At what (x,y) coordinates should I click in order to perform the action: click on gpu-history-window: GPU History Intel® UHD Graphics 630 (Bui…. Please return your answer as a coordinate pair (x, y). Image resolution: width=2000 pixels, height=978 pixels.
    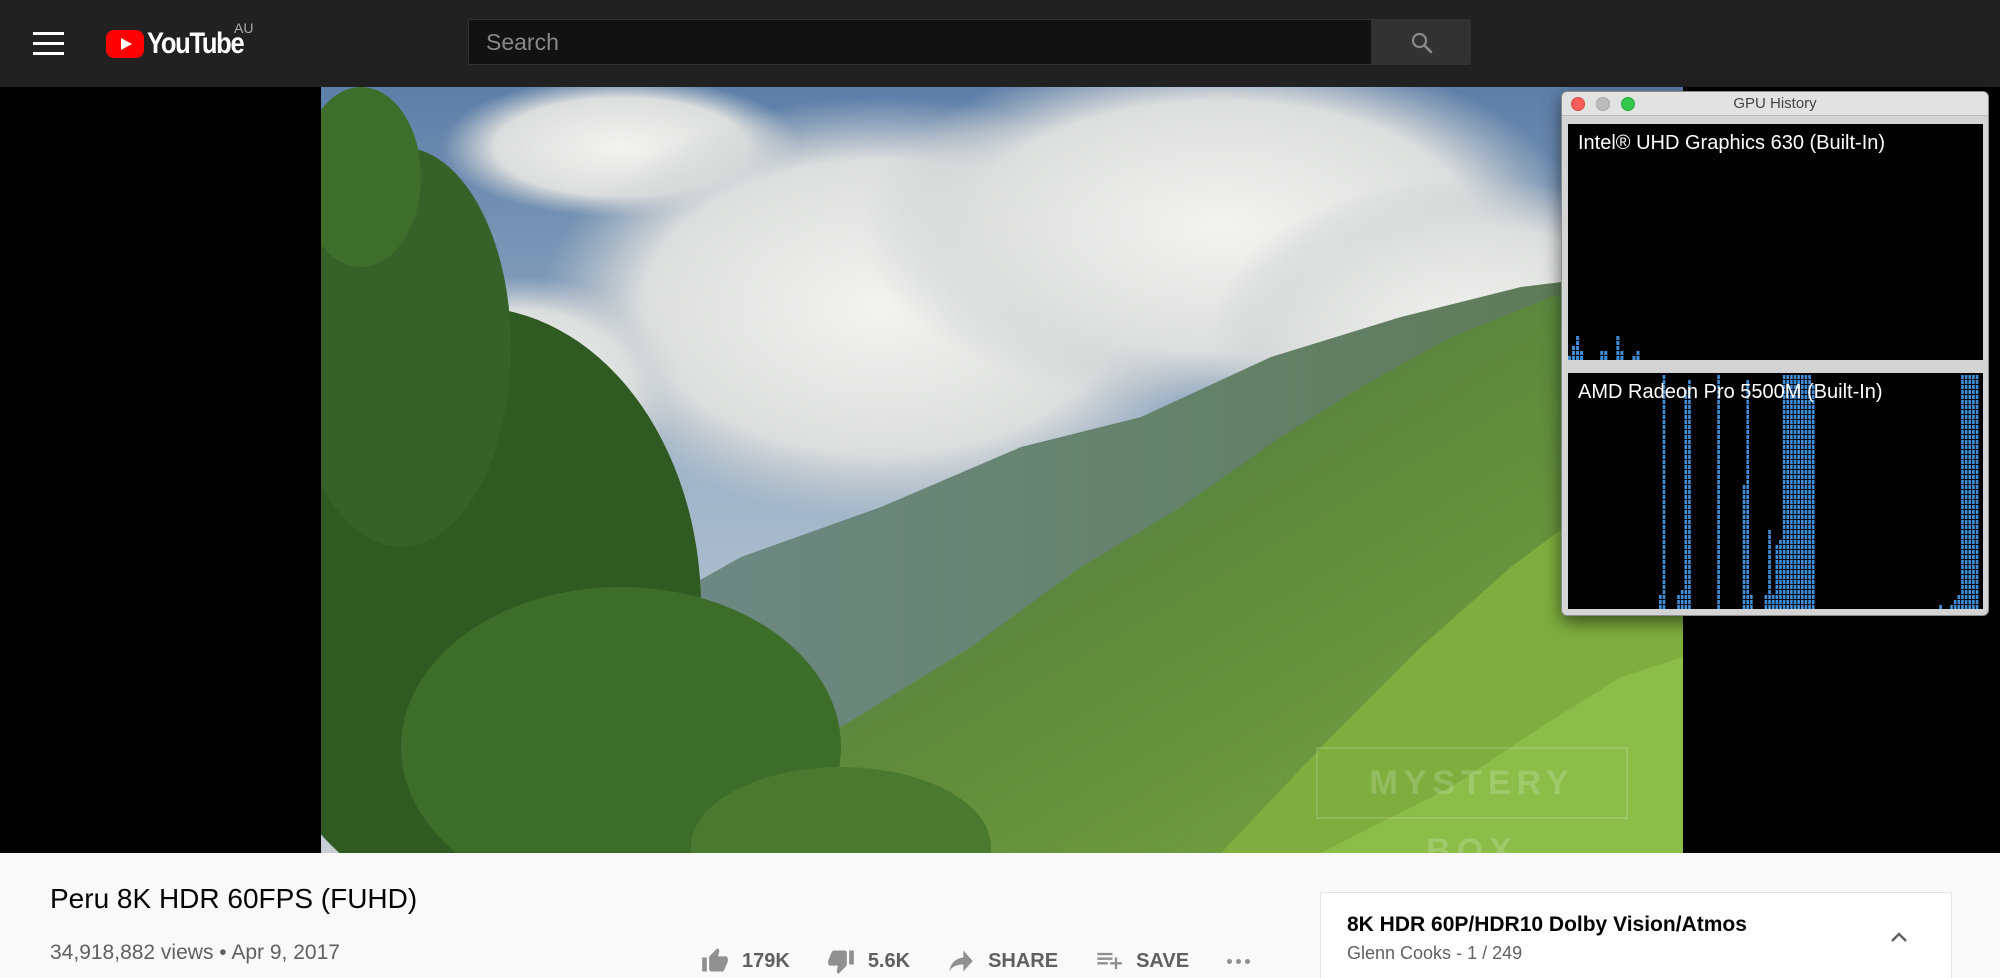
    Looking at the image, I should click on (1775, 353).